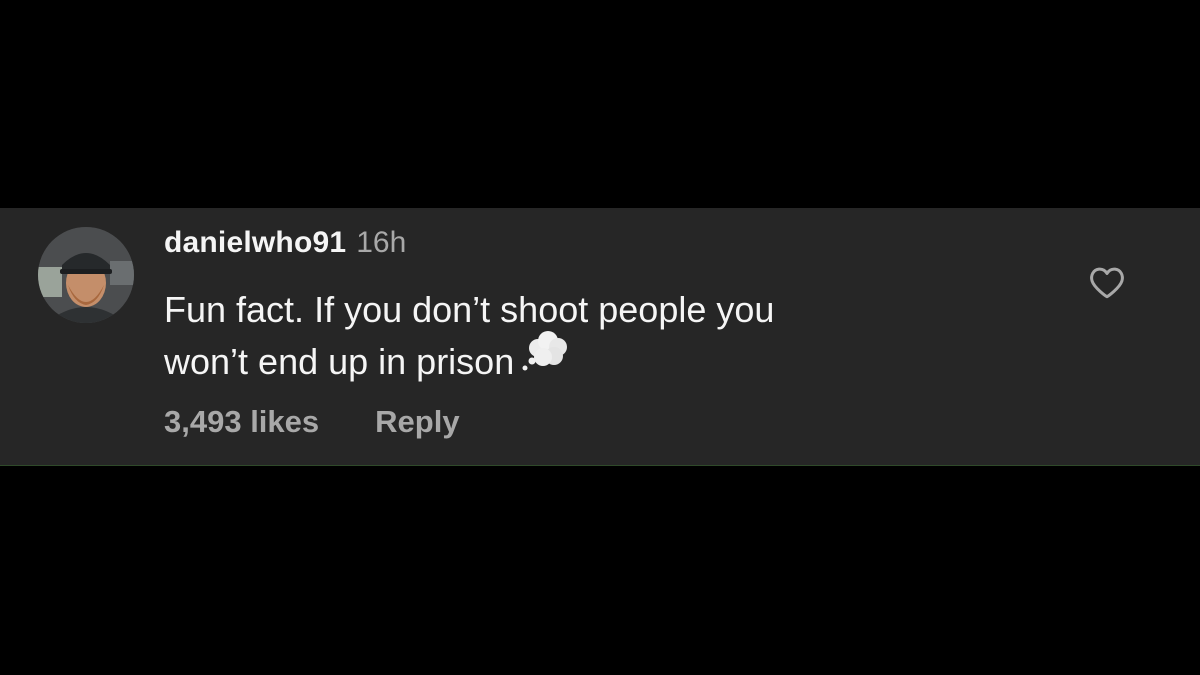 This screenshot has width=1200, height=675. What do you see at coordinates (469, 309) in the screenshot?
I see `comment-text-line-1: Fun fact. If you don’t shoot people you` at bounding box center [469, 309].